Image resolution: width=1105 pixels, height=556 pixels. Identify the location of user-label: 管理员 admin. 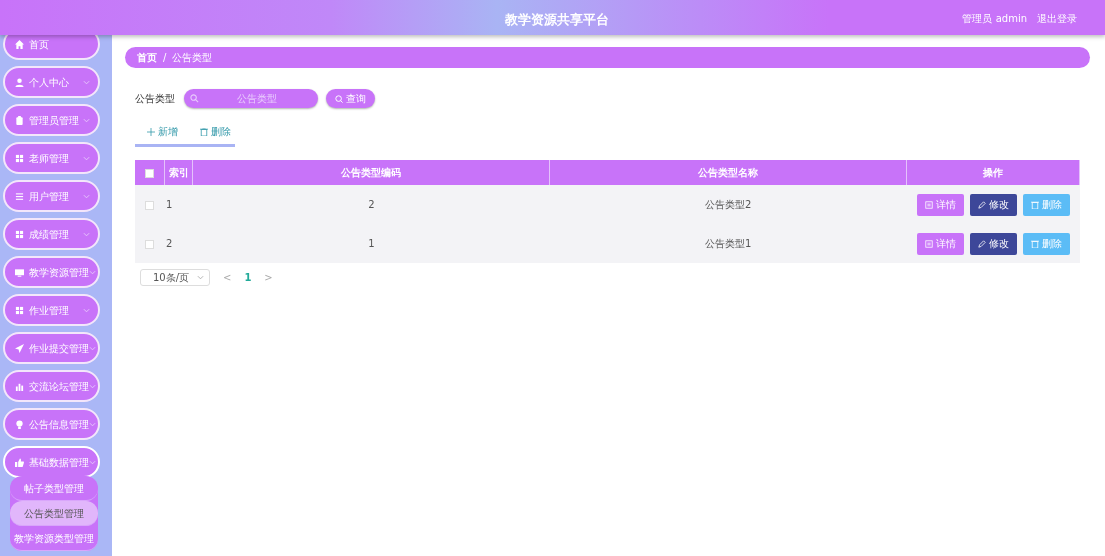
(994, 19).